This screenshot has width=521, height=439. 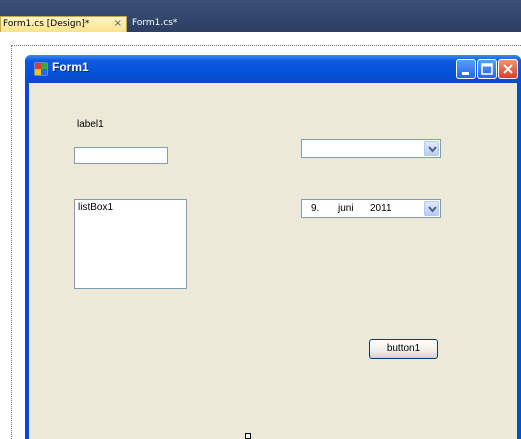 I want to click on listbox1-item: listBox1, so click(x=96, y=207).